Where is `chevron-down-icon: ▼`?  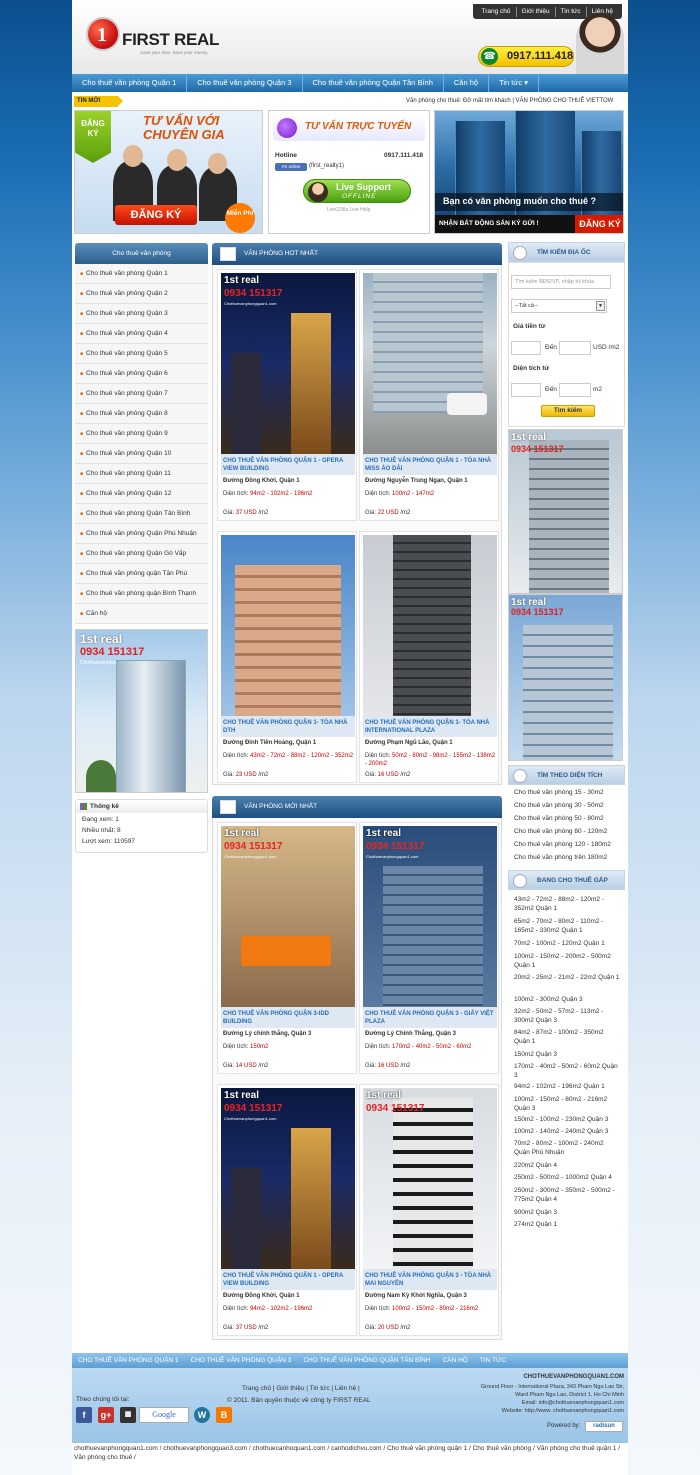
chevron-down-icon: ▼ is located at coordinates (600, 306).